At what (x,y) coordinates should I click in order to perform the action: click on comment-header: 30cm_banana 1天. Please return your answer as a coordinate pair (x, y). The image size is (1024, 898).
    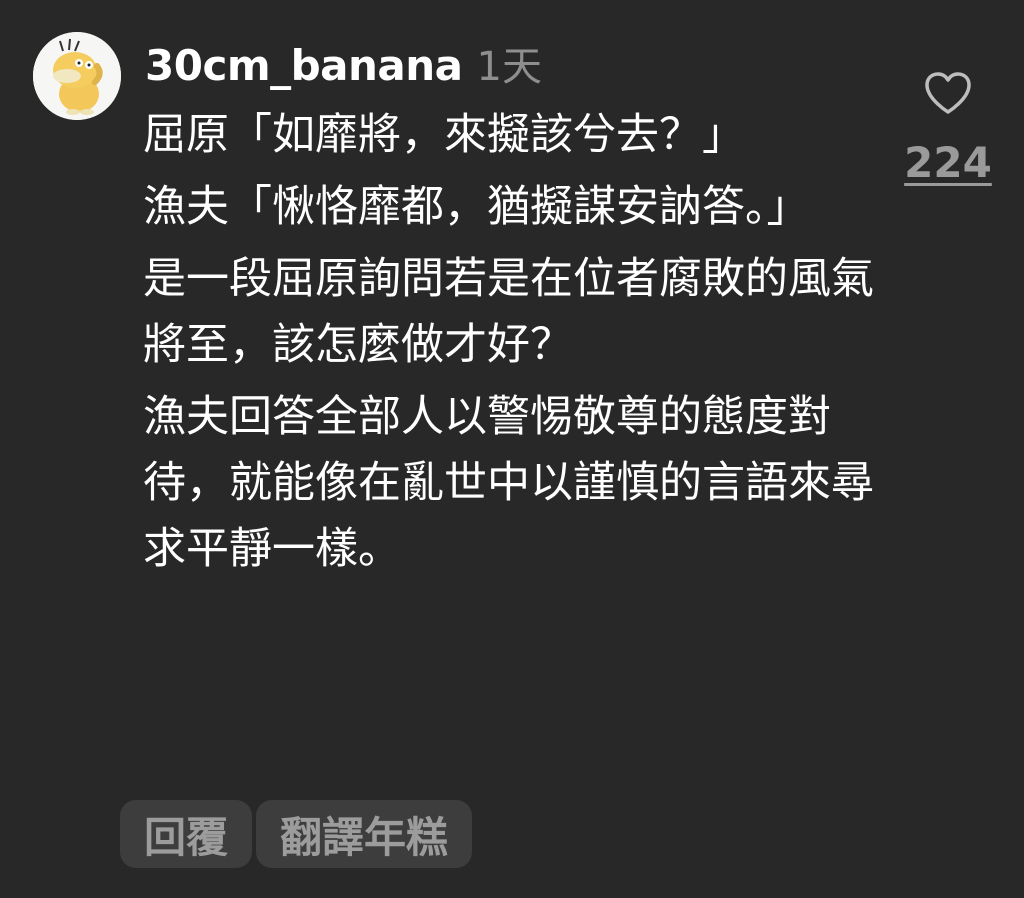
    Looking at the image, I should click on (343, 62).